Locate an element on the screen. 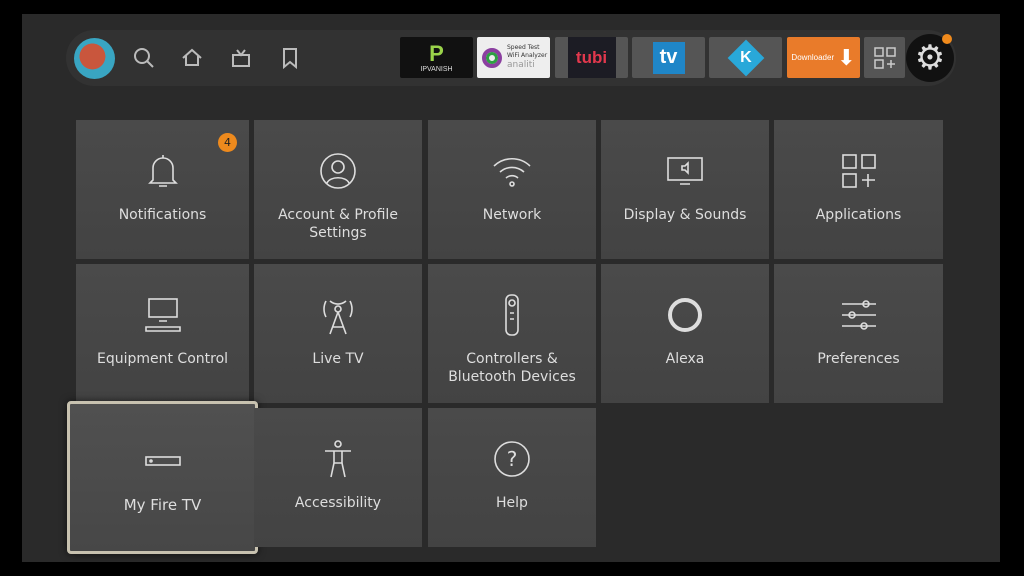 This screenshot has width=1024, height=576. bookmark-icon is located at coordinates (290, 58).